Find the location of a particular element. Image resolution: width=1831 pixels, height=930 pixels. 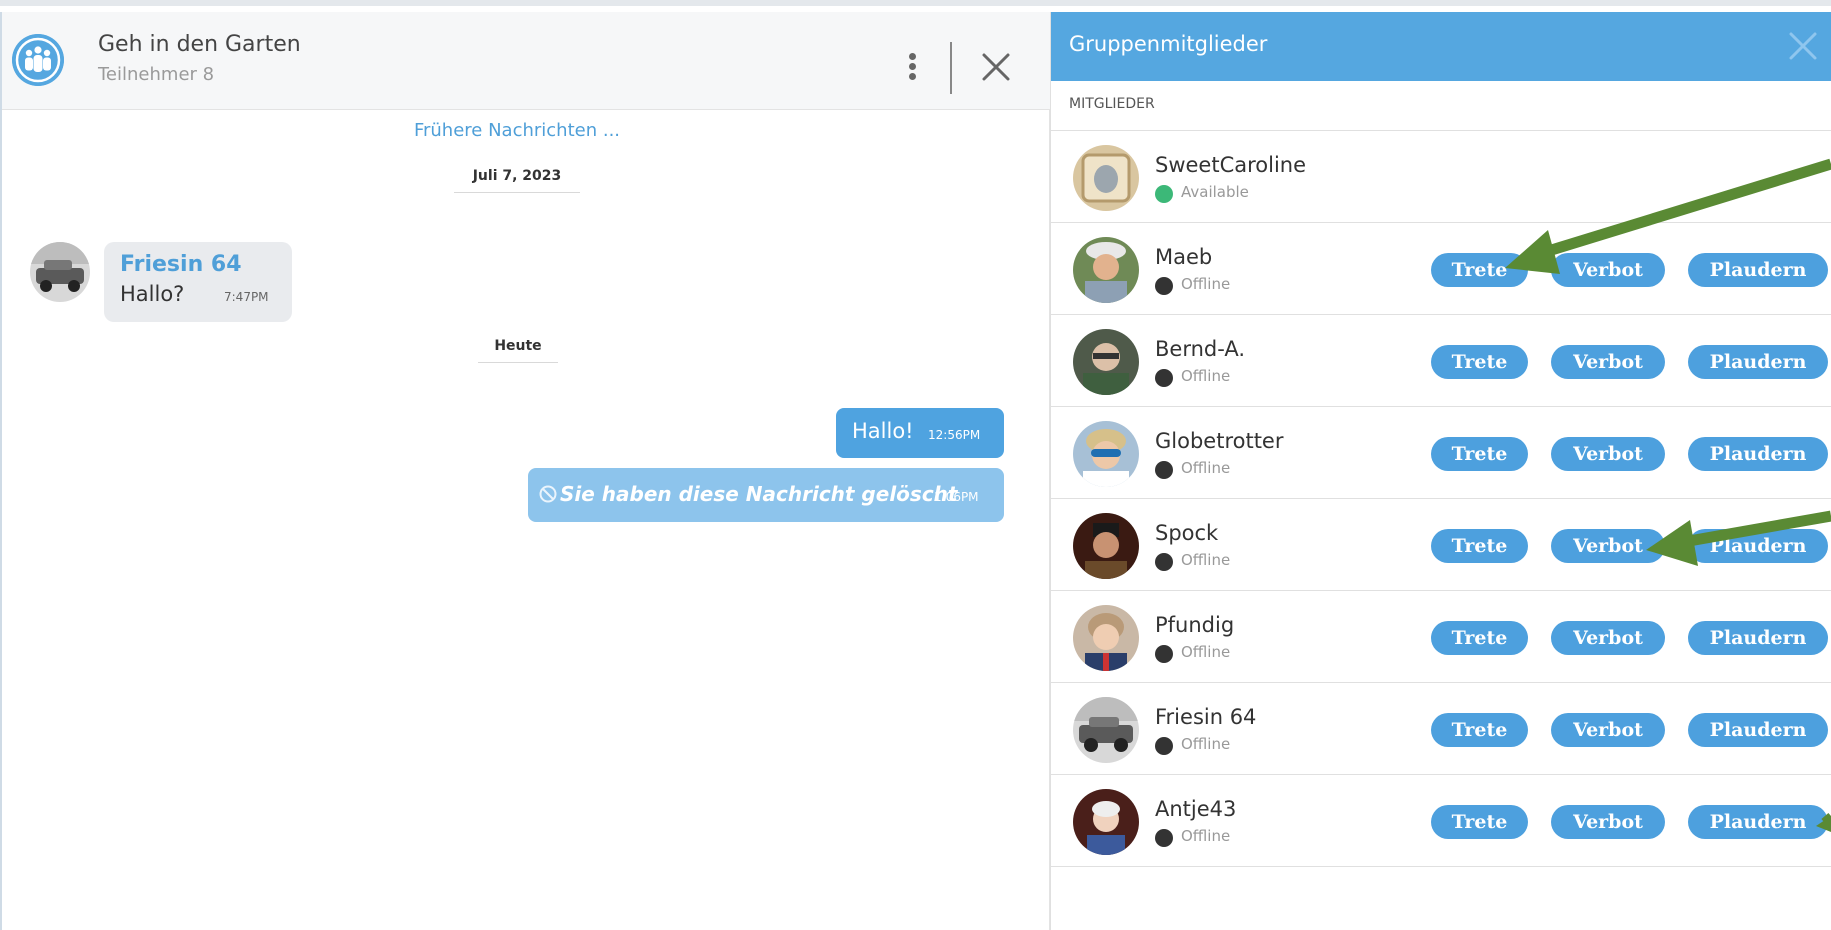

member-name: Bernd-A. is located at coordinates (1200, 349).